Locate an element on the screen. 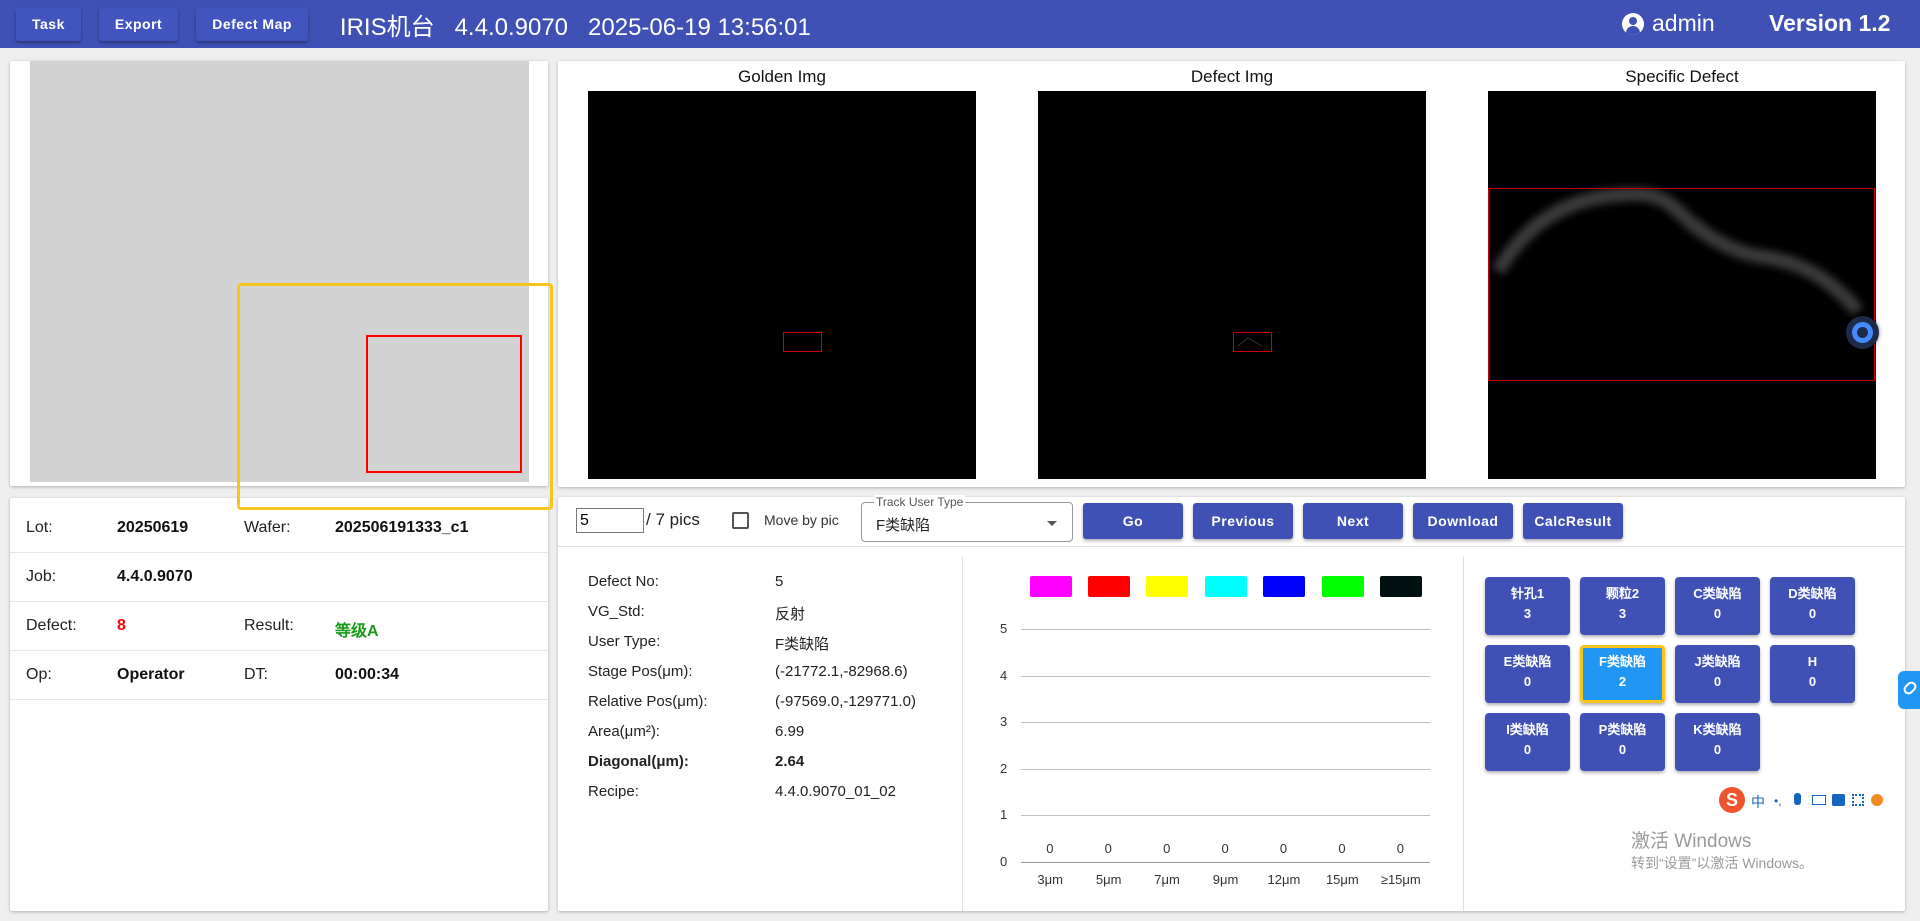 Image resolution: width=1920 pixels, height=921 pixels. op-value: Operator is located at coordinates (151, 674).